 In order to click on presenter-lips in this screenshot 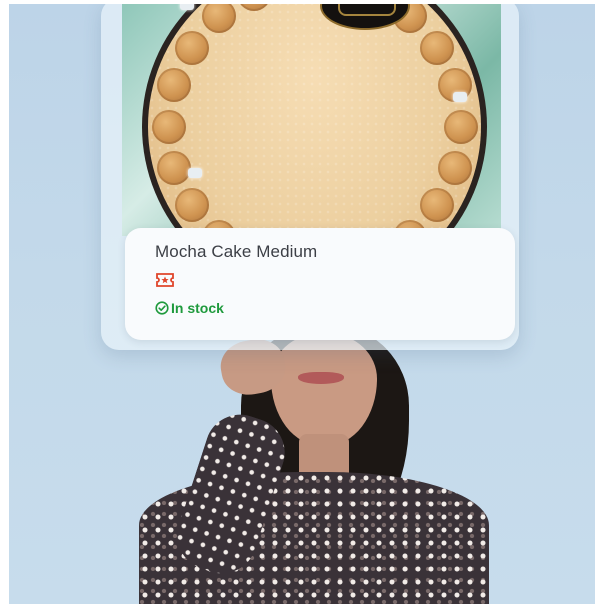, I will do `click(321, 378)`.